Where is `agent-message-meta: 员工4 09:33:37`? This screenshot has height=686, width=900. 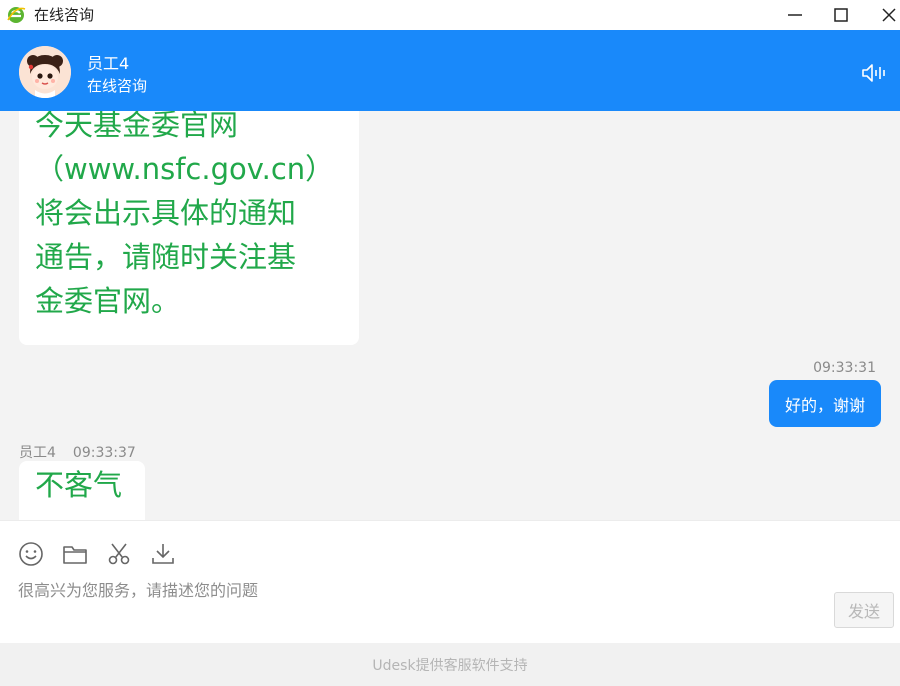 agent-message-meta: 员工4 09:33:37 is located at coordinates (77, 452).